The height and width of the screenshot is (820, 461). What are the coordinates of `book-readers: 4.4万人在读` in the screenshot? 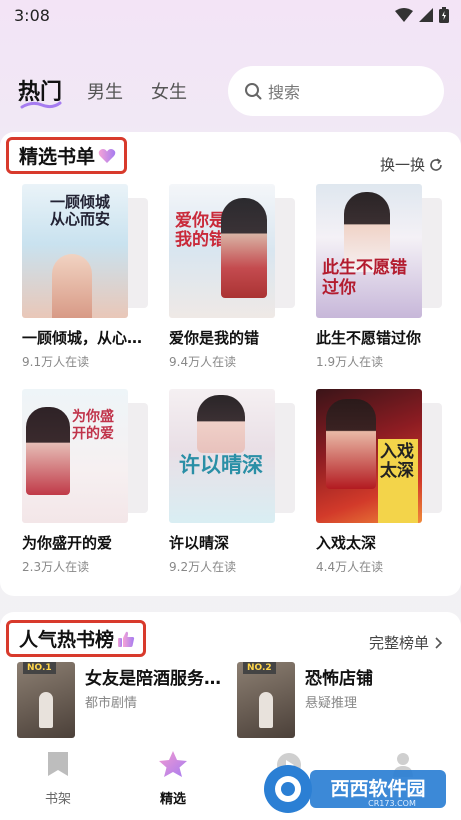 It's located at (350, 567).